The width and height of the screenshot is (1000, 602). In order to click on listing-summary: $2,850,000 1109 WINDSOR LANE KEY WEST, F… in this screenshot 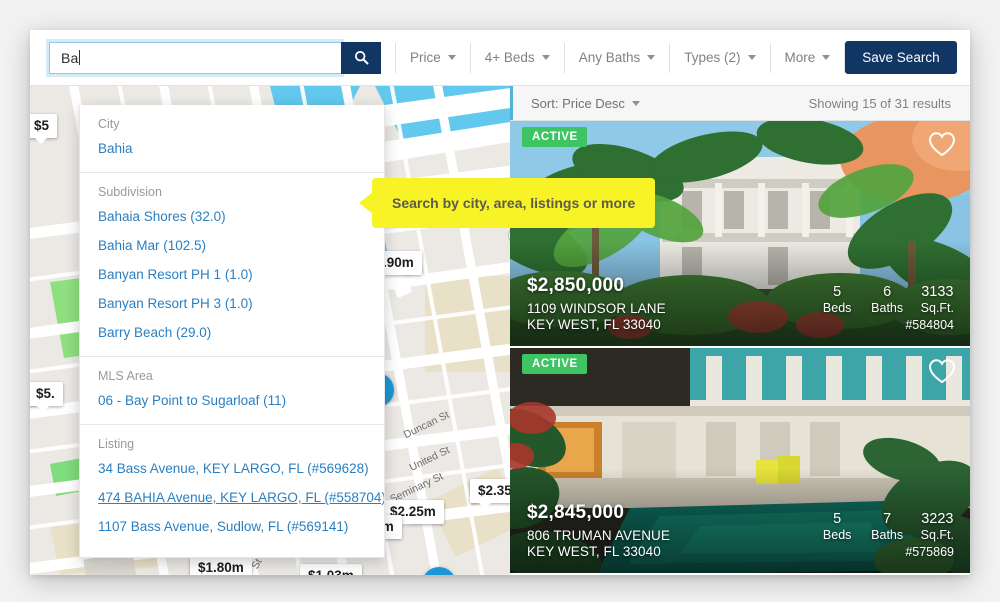, I will do `click(596, 303)`.